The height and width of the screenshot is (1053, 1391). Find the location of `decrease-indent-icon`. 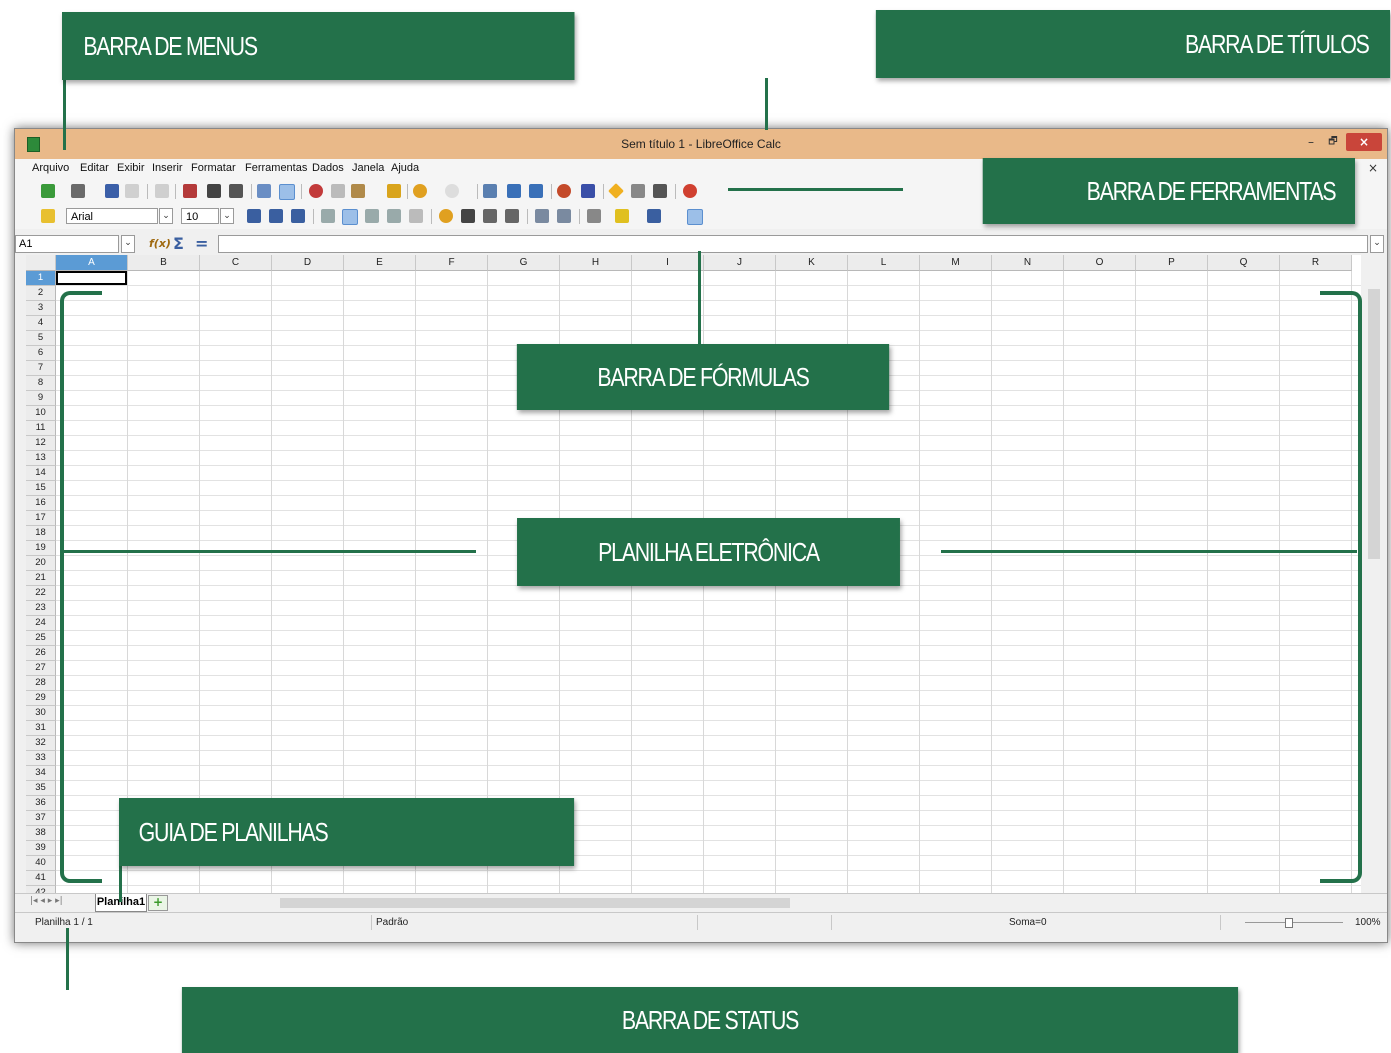

decrease-indent-icon is located at coordinates (542, 216).